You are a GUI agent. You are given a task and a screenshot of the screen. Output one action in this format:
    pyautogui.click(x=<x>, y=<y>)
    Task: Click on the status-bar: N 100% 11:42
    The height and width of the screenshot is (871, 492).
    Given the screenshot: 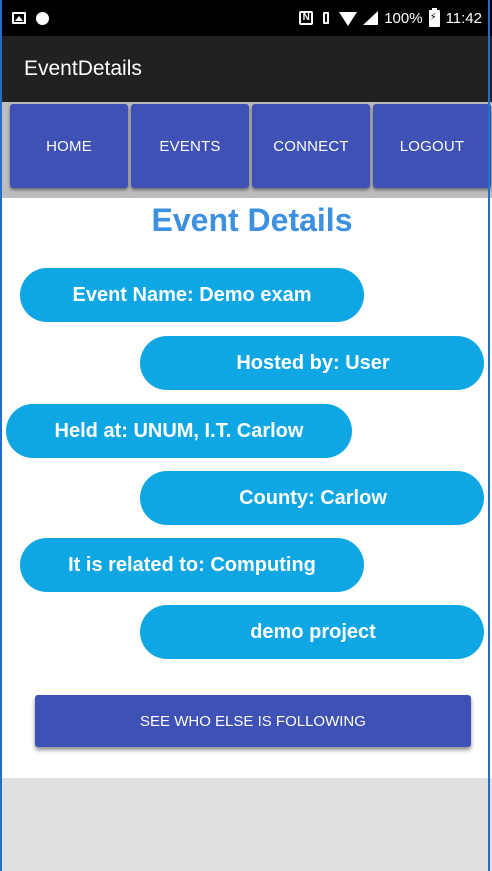 What is the action you would take?
    pyautogui.click(x=246, y=18)
    